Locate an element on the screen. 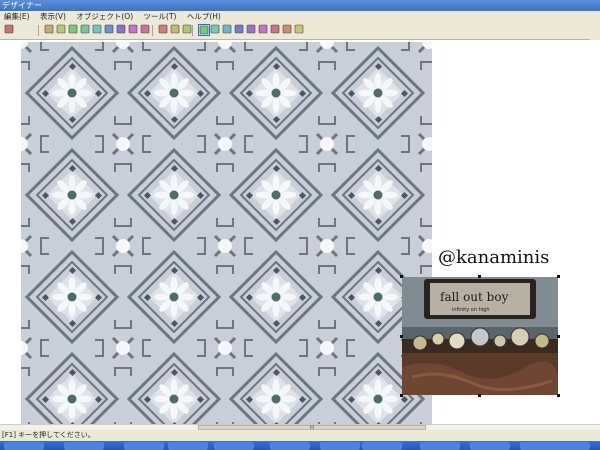 The image size is (600, 450). username-watermark: @kanaminis is located at coordinates (494, 257).